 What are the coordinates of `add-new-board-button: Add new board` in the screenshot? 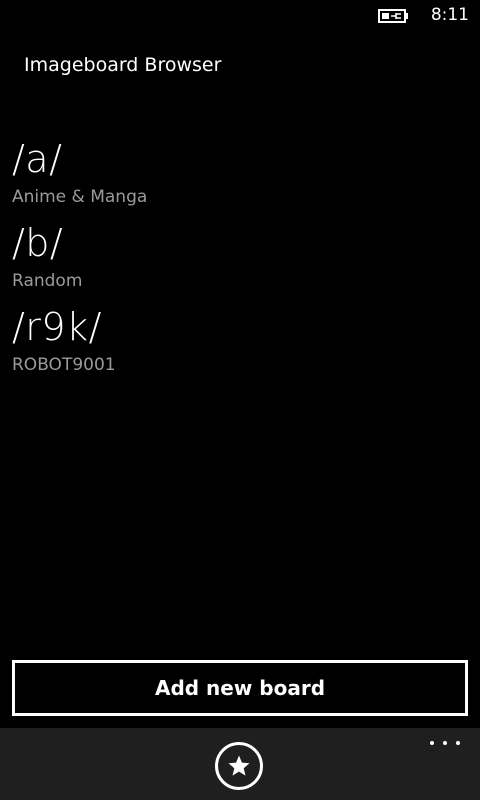 It's located at (240, 688).